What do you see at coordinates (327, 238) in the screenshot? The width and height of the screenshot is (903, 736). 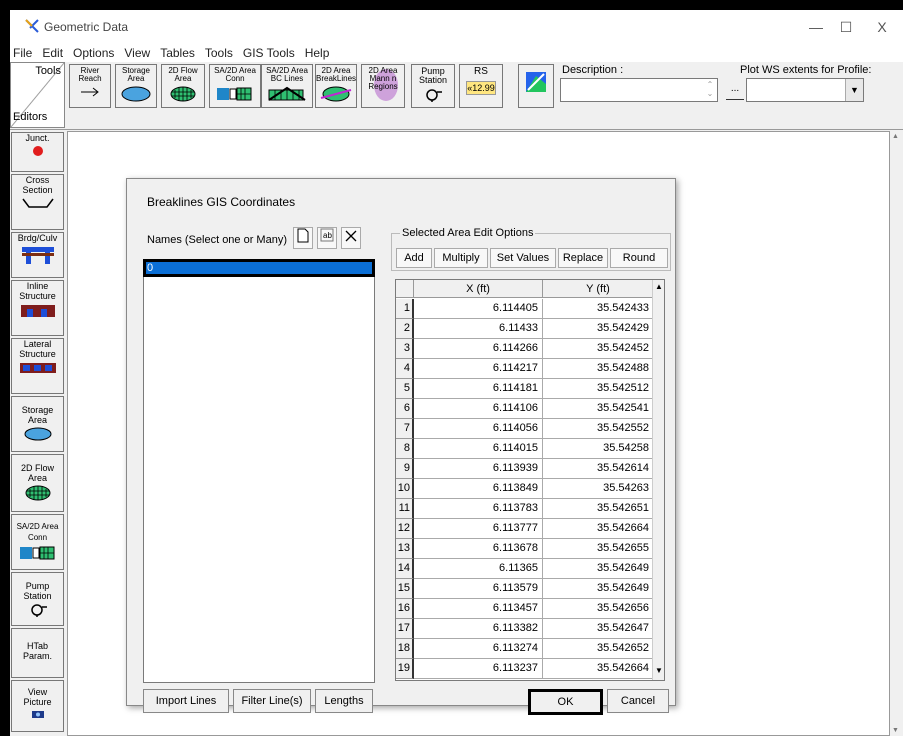 I see `rename-line-button: ab` at bounding box center [327, 238].